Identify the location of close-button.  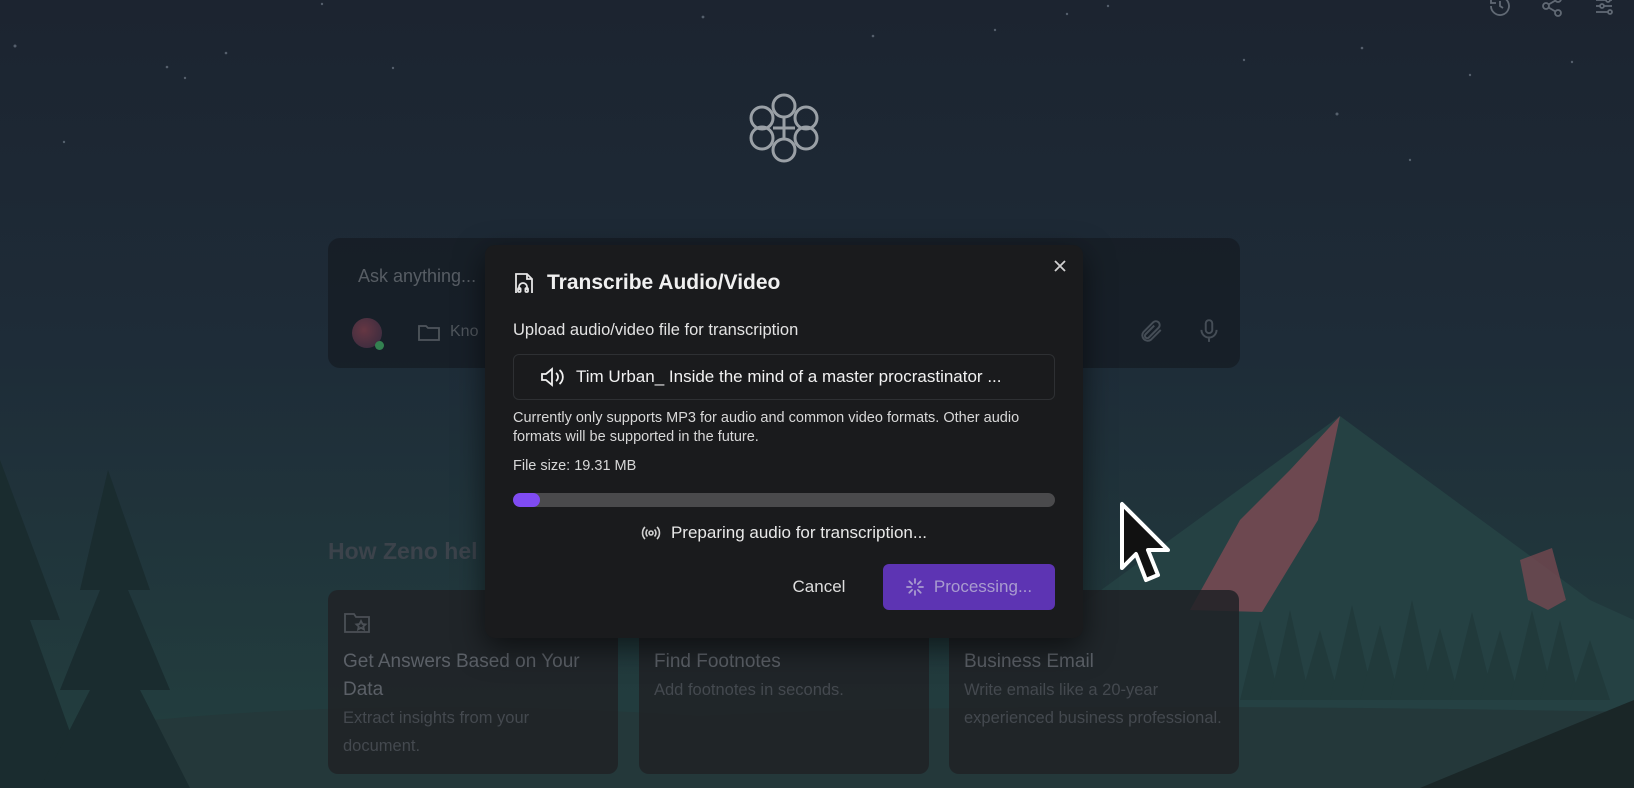
(1060, 266).